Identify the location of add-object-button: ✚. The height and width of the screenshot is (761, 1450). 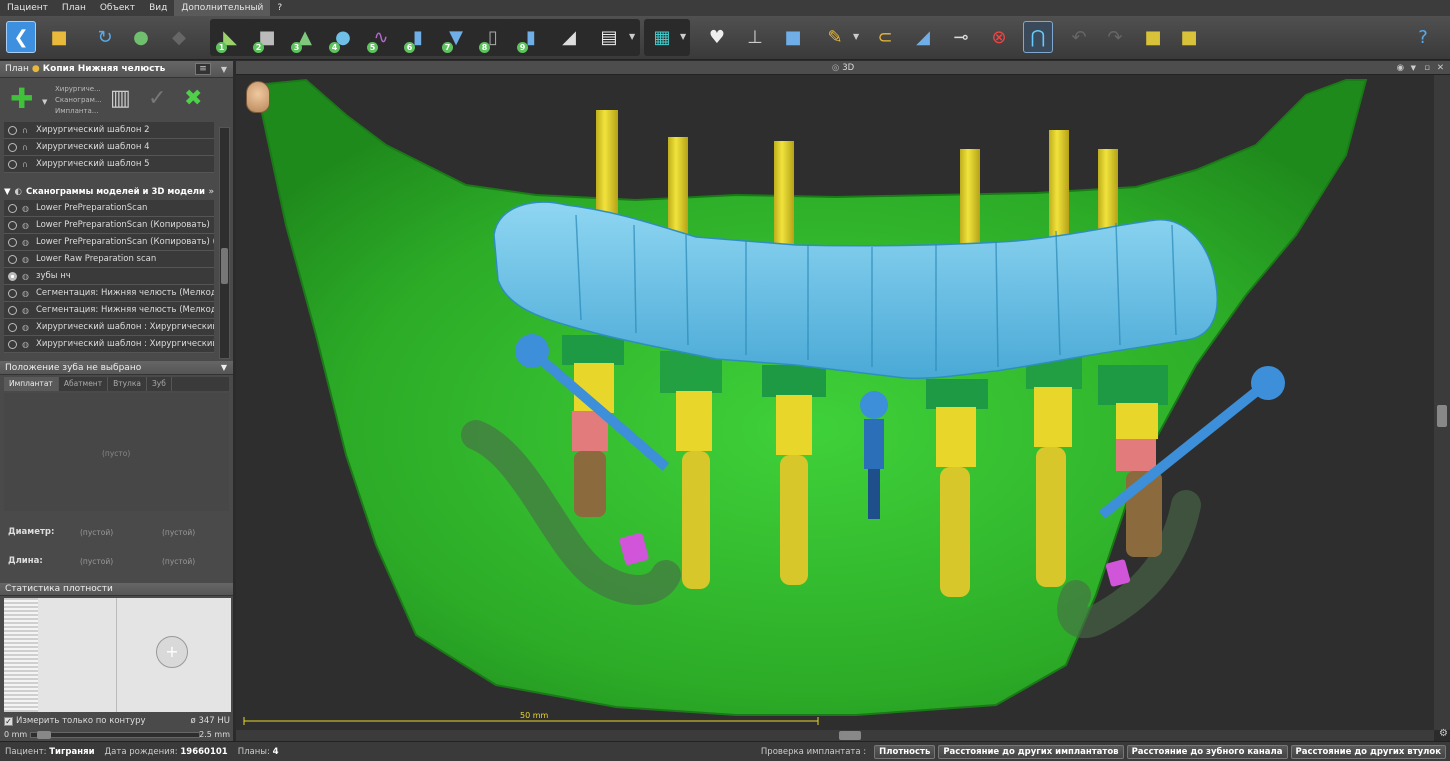
(21, 99).